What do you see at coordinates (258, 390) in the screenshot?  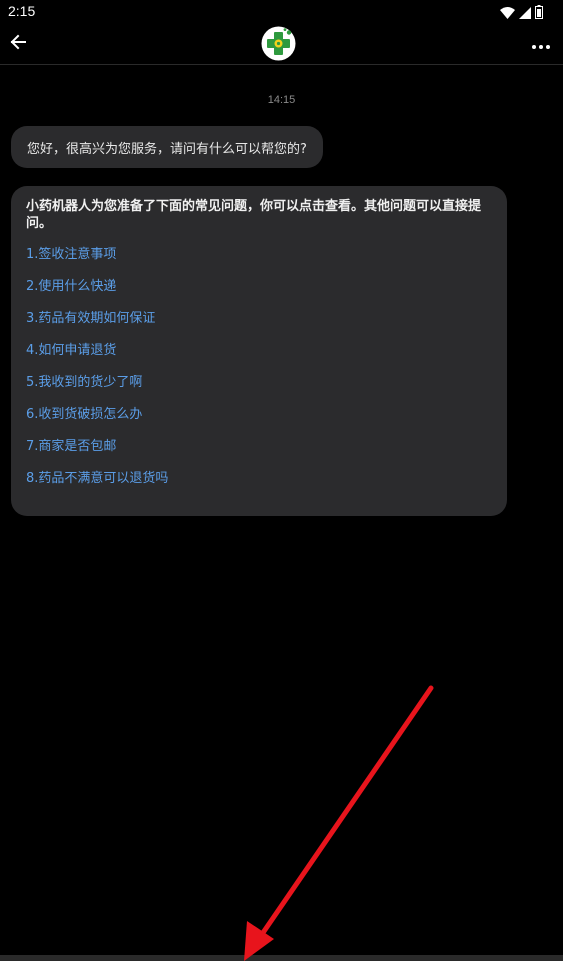 I see `faq-item: 5.我收到的货少了啊` at bounding box center [258, 390].